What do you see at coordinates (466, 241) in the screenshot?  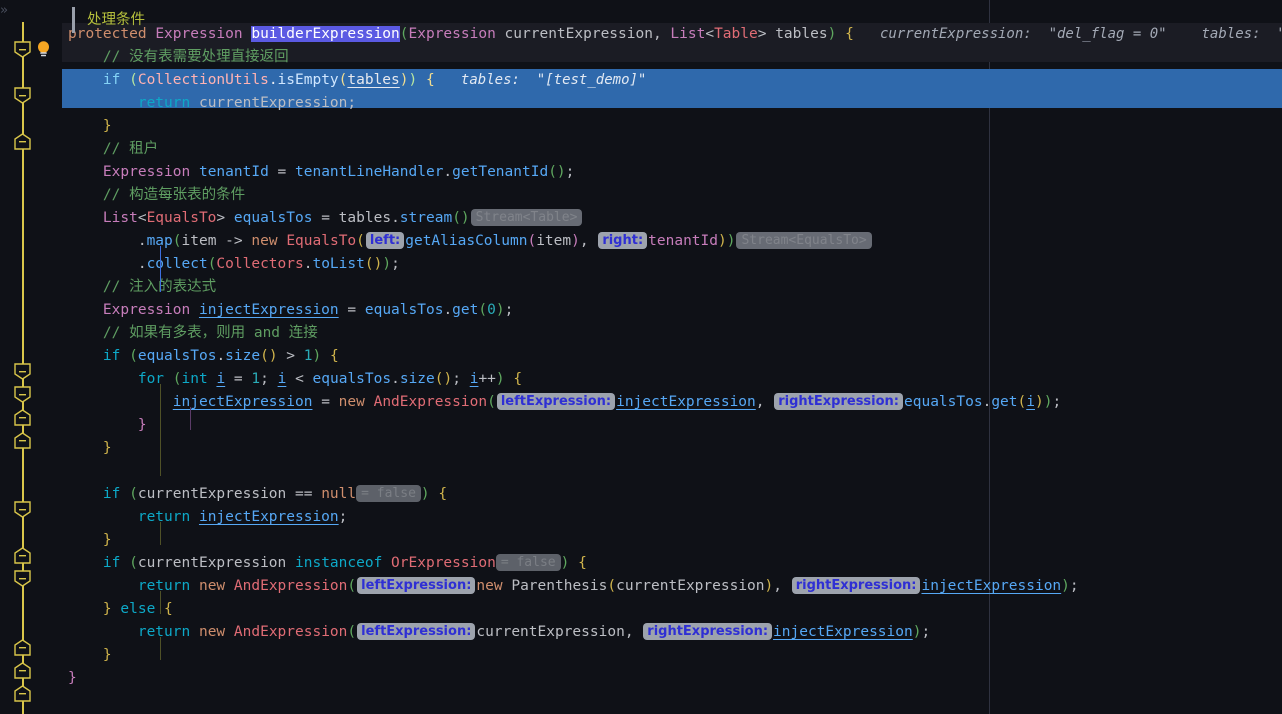 I see `method-getaliascolumn: getAliasColumn` at bounding box center [466, 241].